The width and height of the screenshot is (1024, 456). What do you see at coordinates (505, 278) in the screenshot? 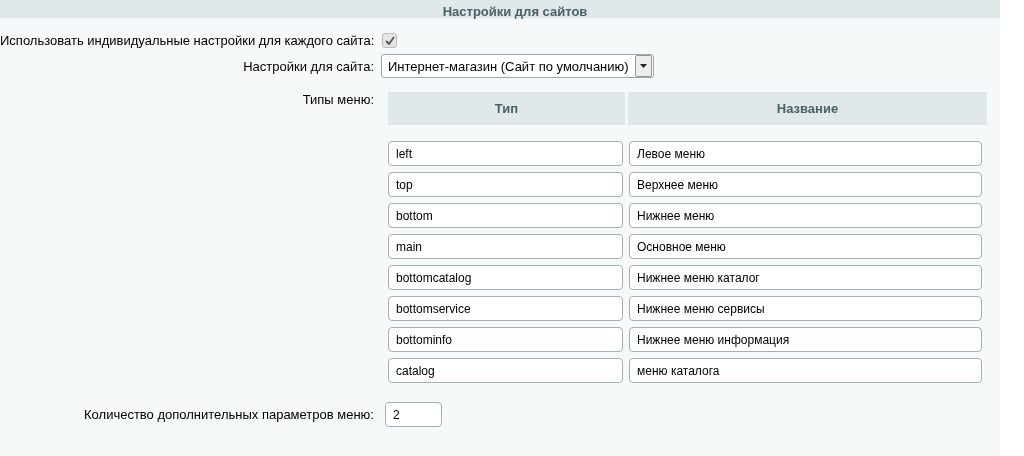
I see `input-field: bottomcatalog` at bounding box center [505, 278].